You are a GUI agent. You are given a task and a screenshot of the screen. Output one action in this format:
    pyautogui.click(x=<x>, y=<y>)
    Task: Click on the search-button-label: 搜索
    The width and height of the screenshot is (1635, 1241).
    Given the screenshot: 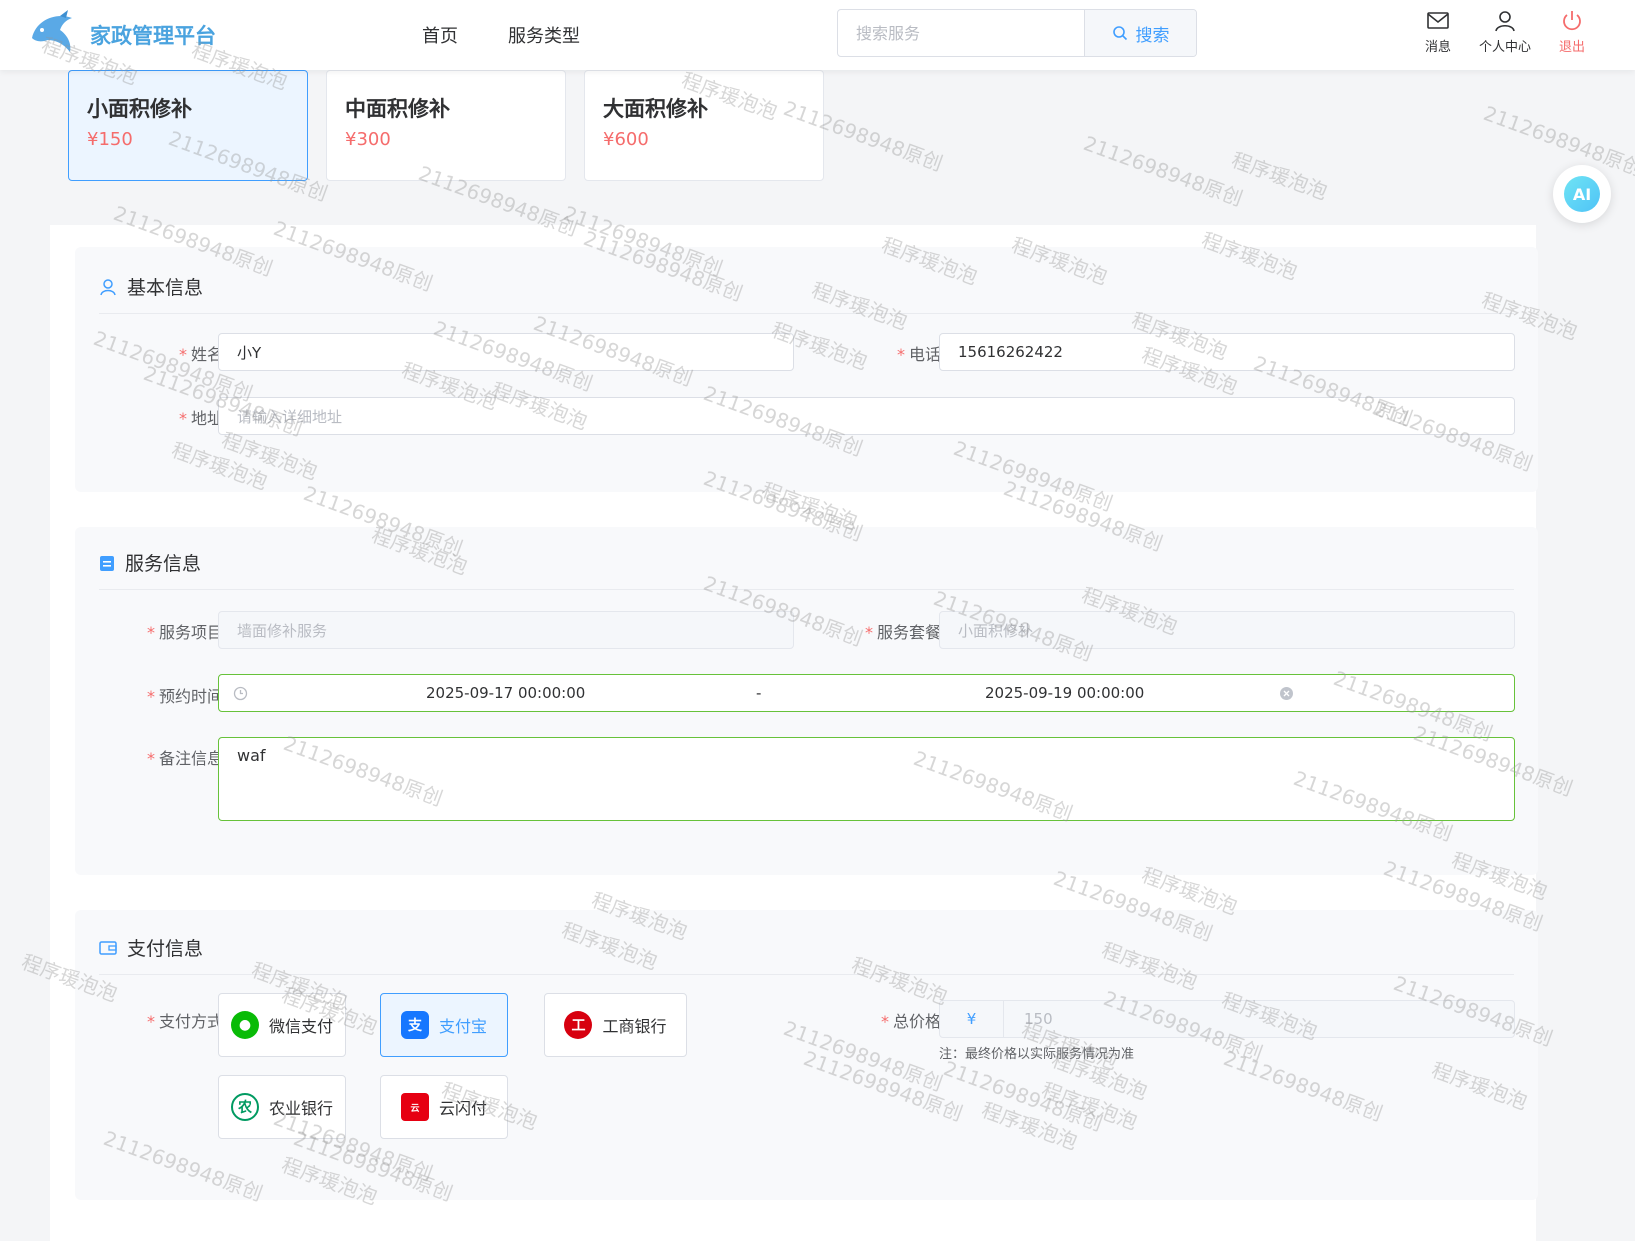 What is the action you would take?
    pyautogui.click(x=1152, y=35)
    